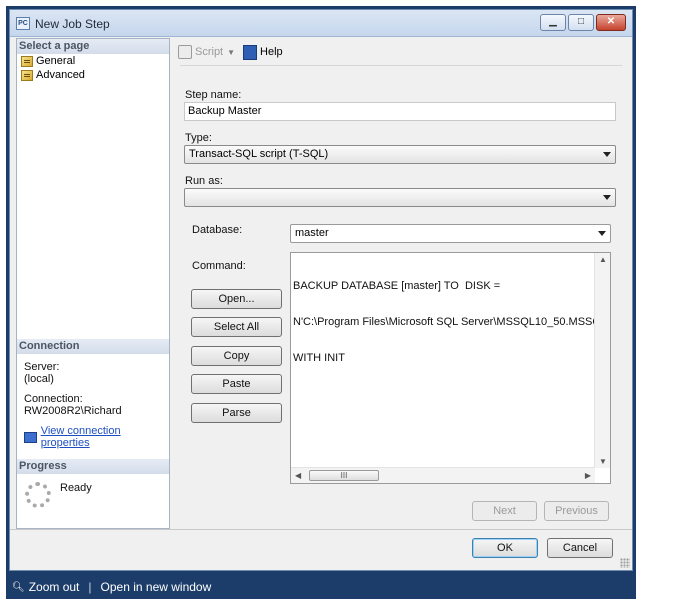 The height and width of the screenshot is (605, 681). I want to click on help-button: Help, so click(263, 52).